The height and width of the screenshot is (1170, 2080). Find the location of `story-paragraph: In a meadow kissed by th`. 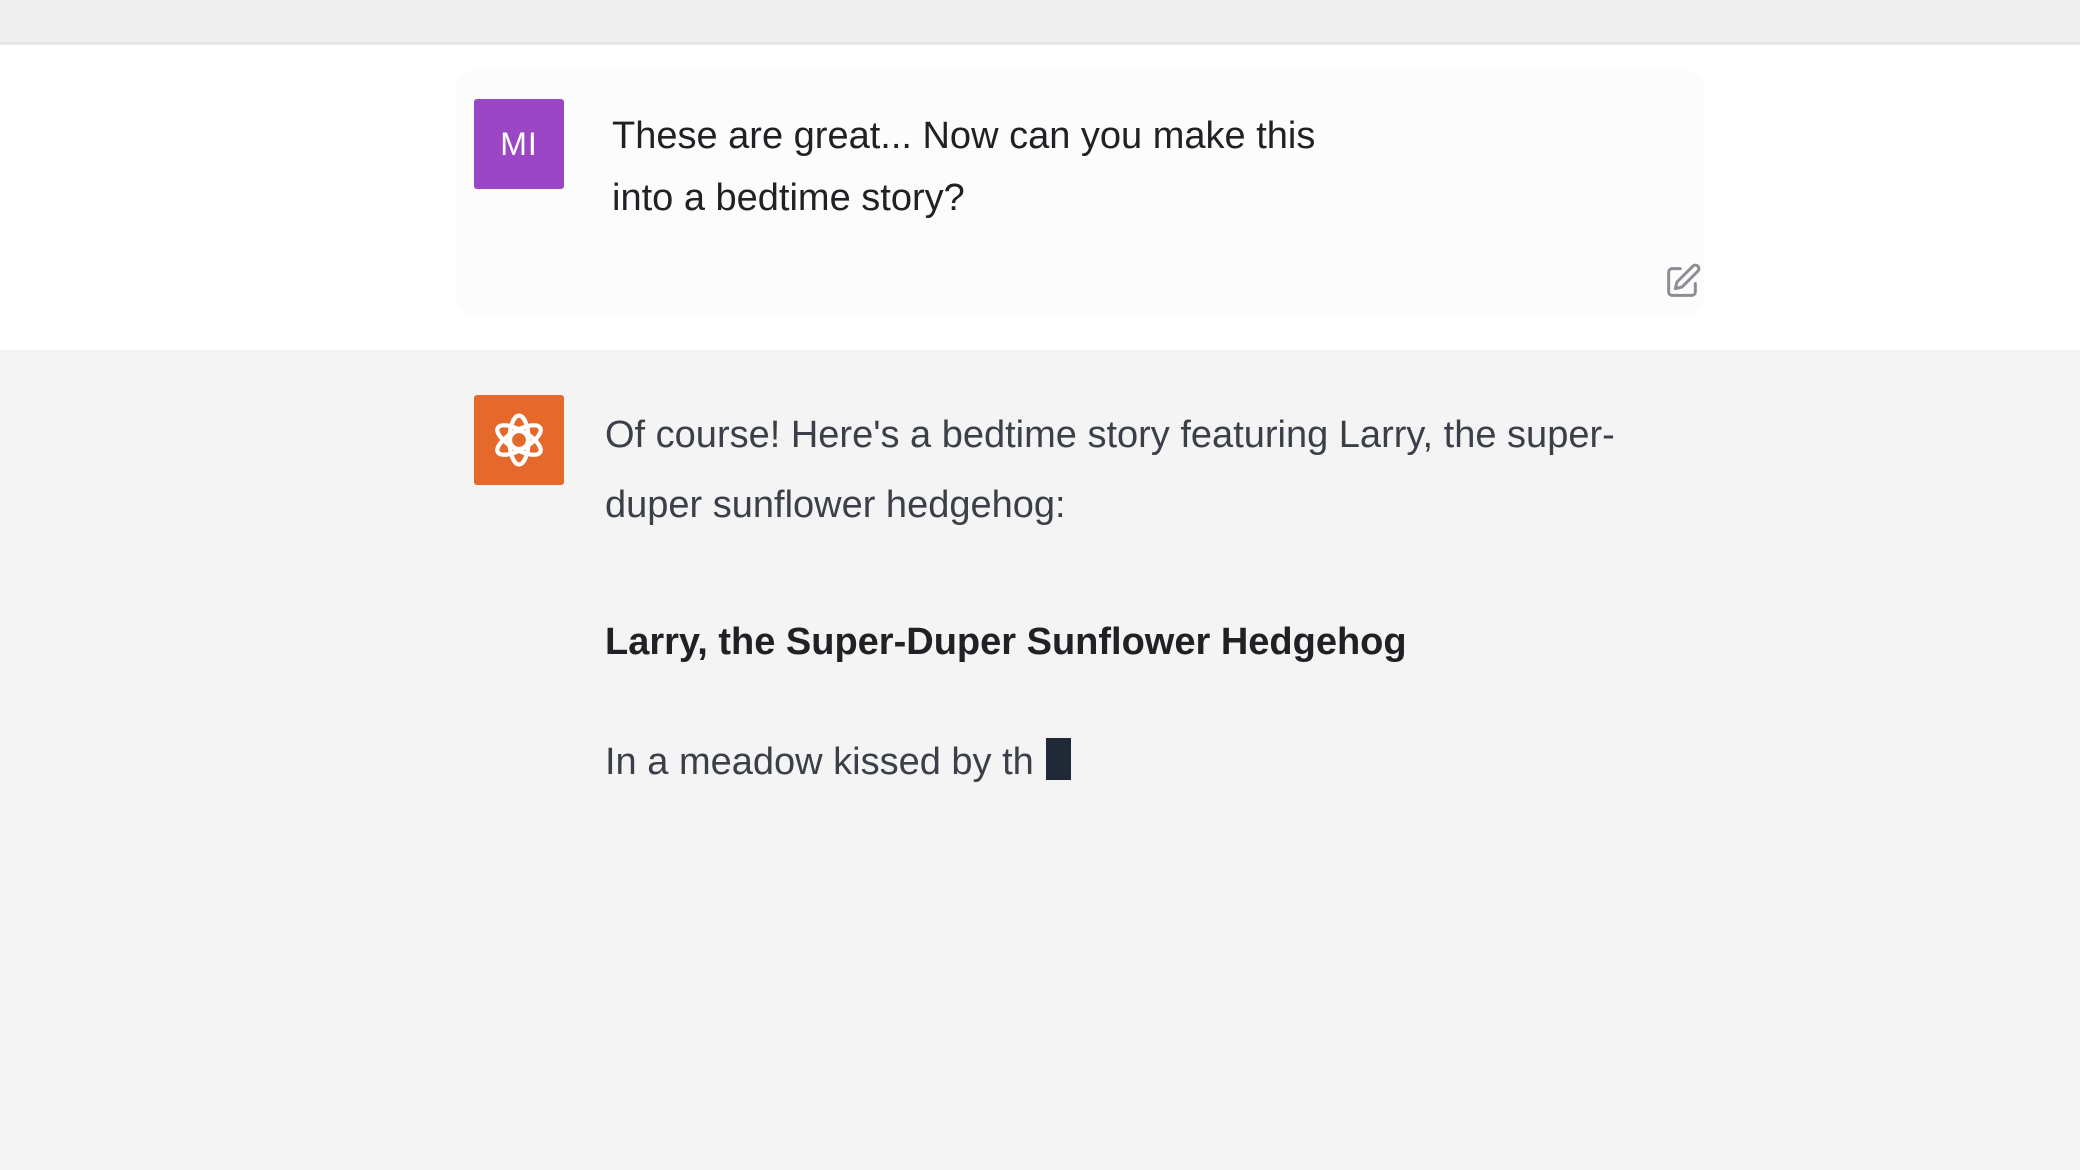

story-paragraph: In a meadow kissed by th is located at coordinates (838, 762).